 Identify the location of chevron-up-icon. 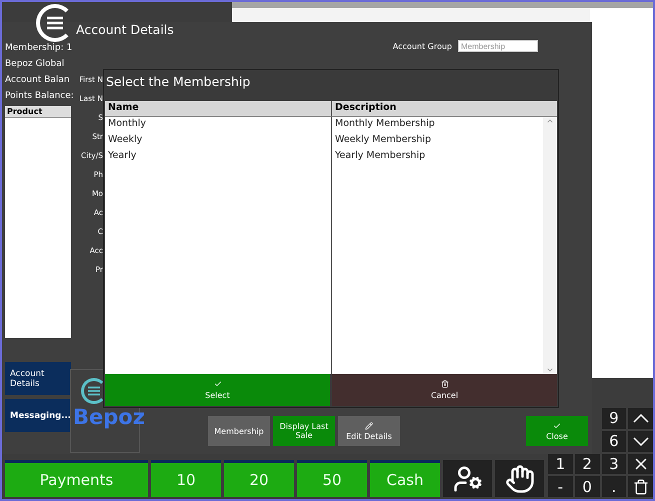
(640, 418).